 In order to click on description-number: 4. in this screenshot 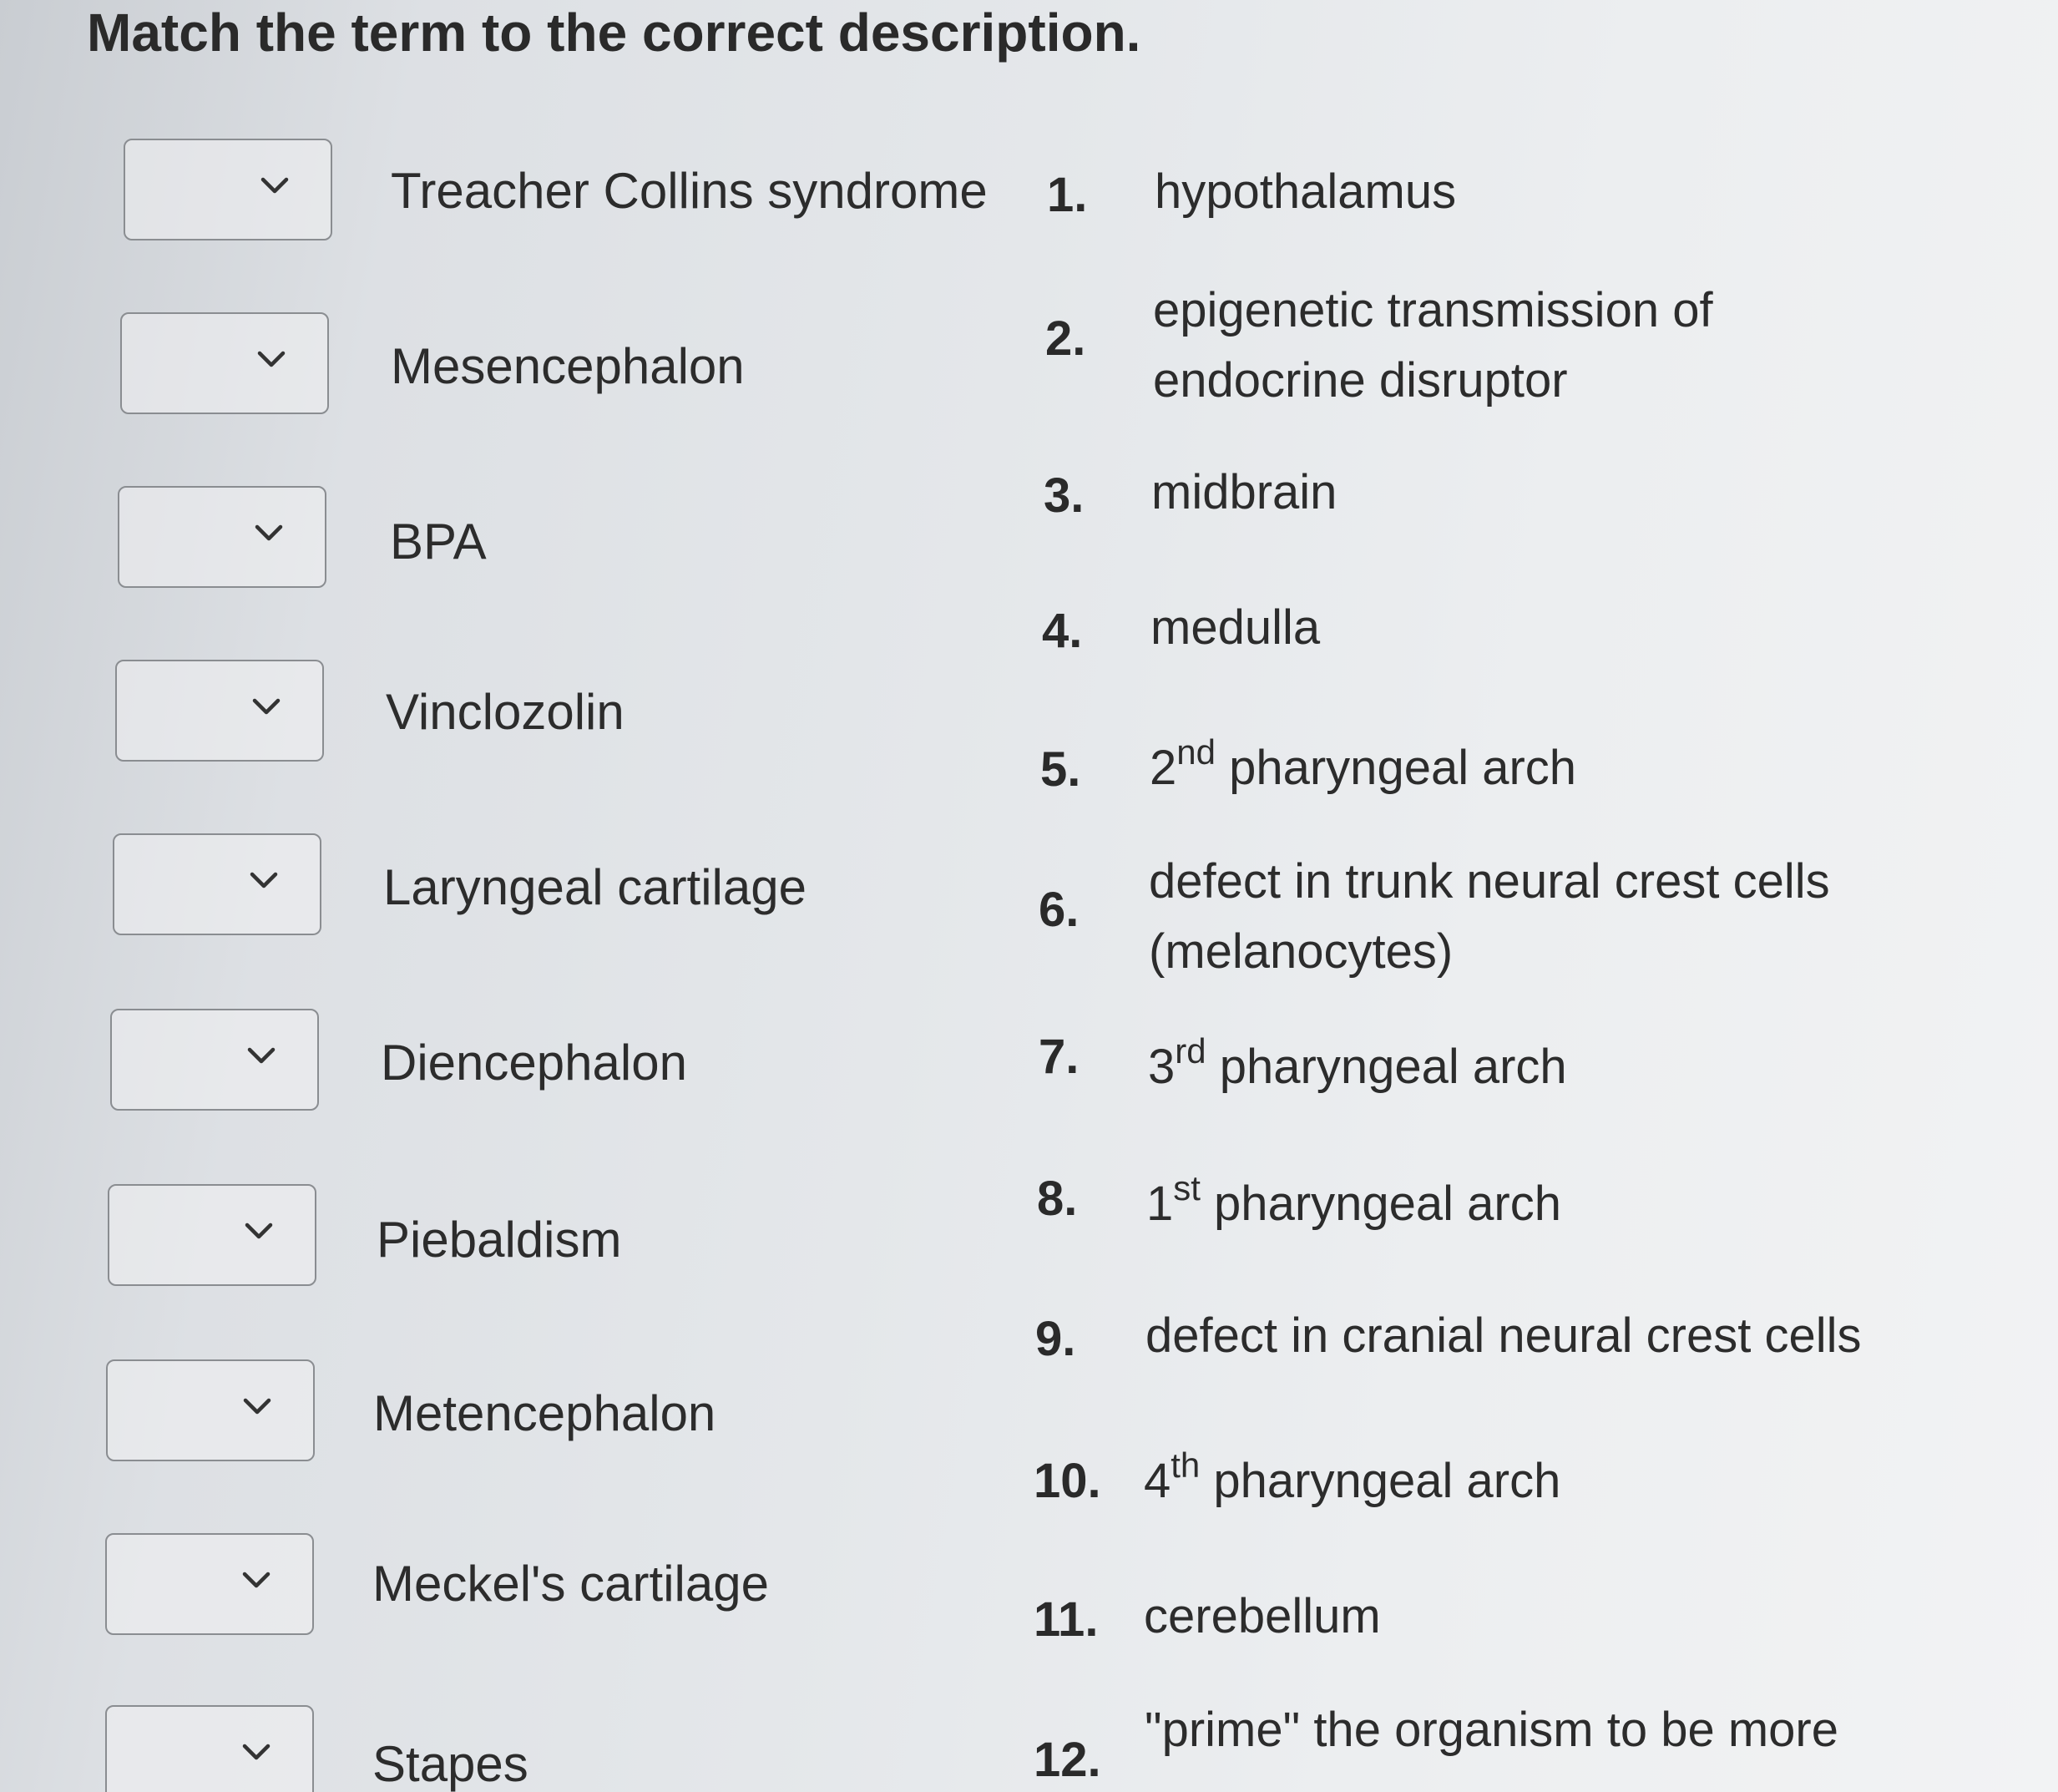, I will do `click(1062, 631)`.